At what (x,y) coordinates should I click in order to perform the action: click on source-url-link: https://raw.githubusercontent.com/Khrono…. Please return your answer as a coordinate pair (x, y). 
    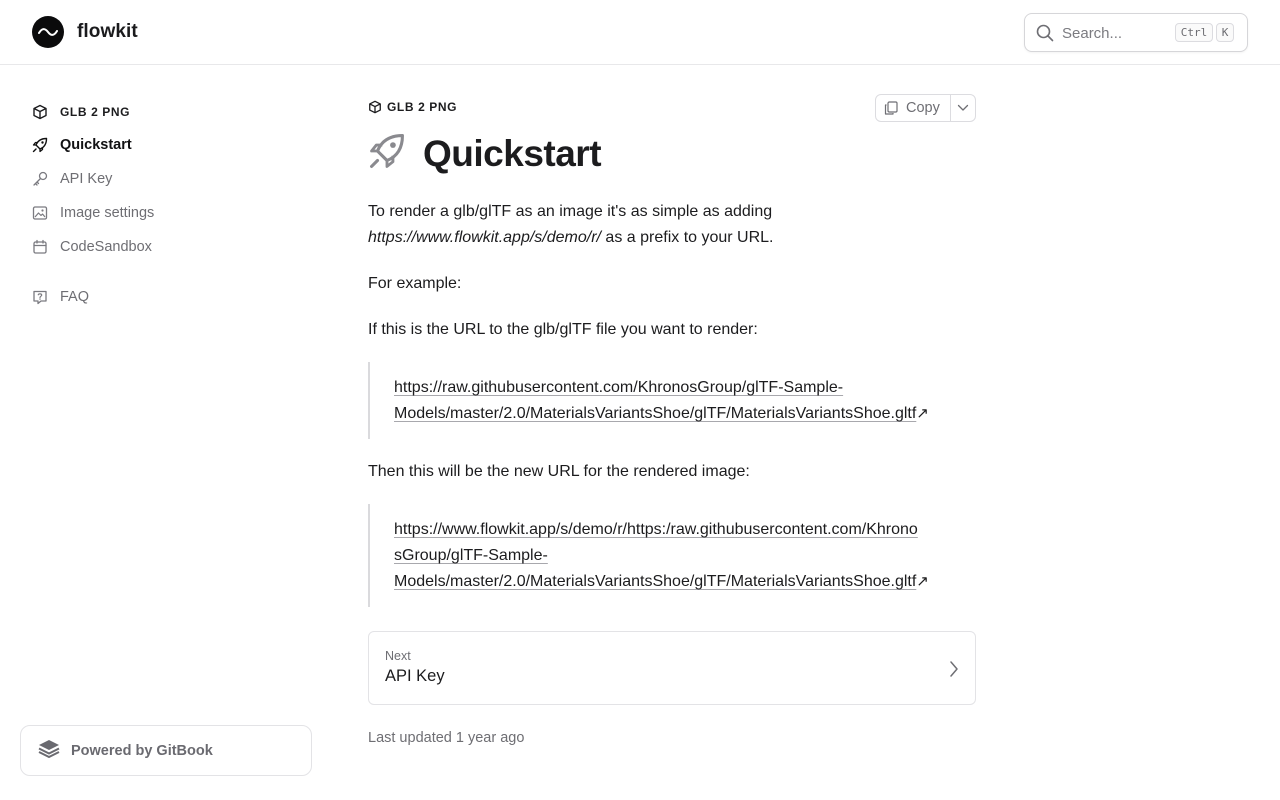
    Looking at the image, I should click on (655, 400).